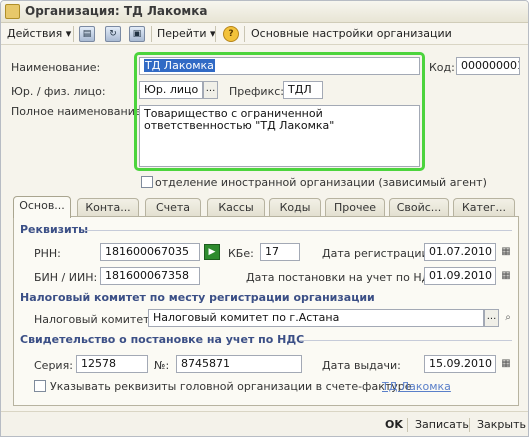 The image size is (529, 437). I want to click on series-field: 12578, so click(112, 364).